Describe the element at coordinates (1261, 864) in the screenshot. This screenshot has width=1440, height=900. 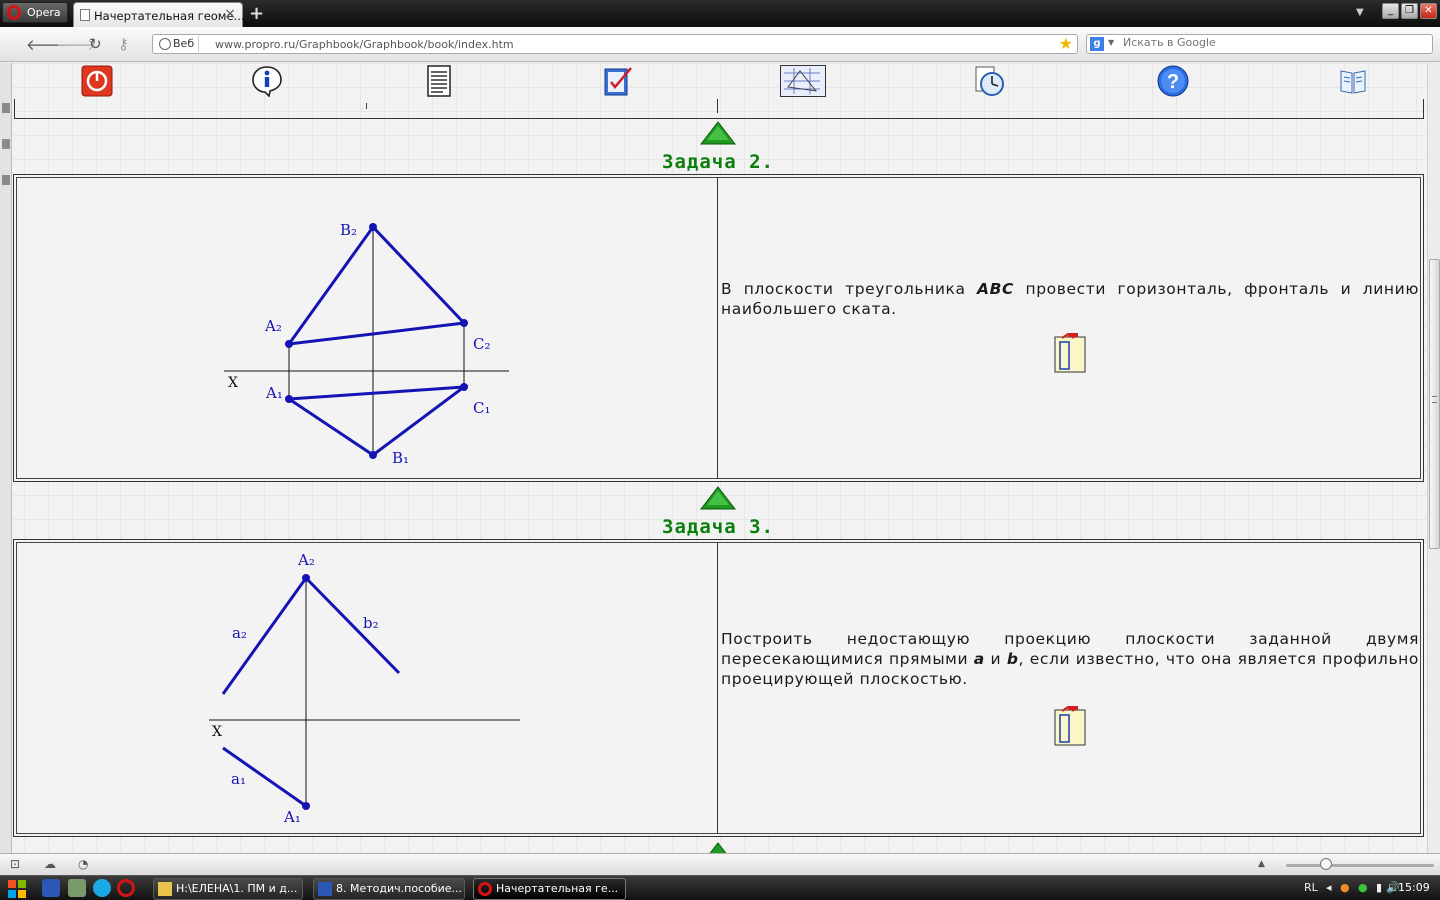
I see `zoom-menu-icon: ▲` at that location.